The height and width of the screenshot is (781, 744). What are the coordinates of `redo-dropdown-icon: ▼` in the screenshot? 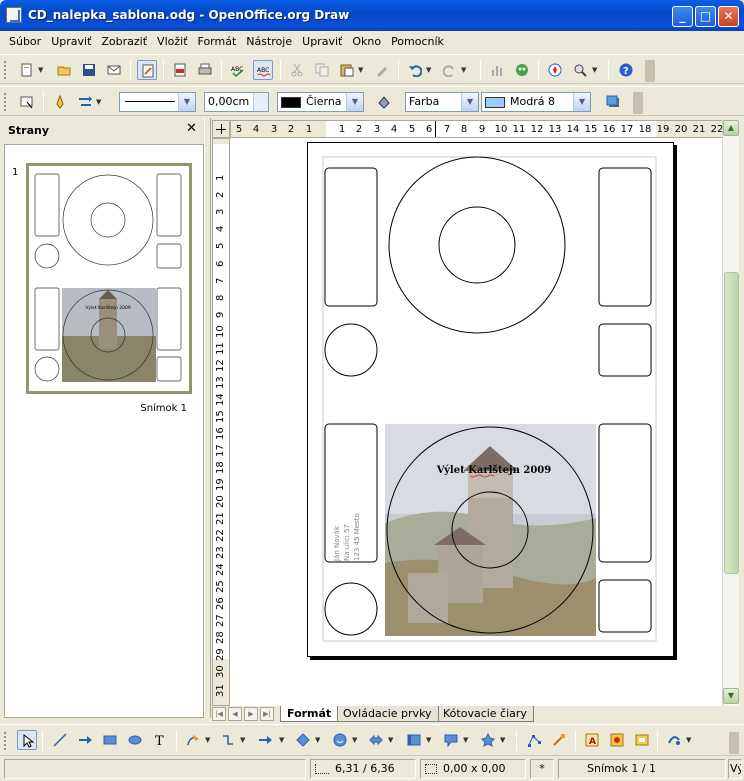 It's located at (465, 70).